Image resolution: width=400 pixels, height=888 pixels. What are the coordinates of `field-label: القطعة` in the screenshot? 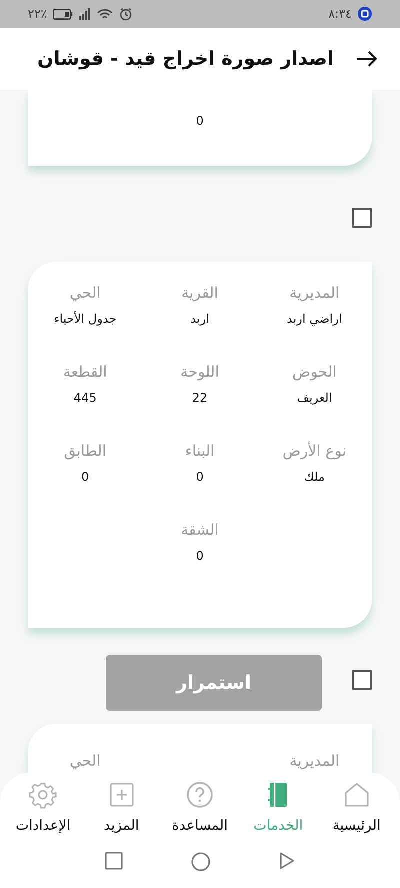 It's located at (85, 372).